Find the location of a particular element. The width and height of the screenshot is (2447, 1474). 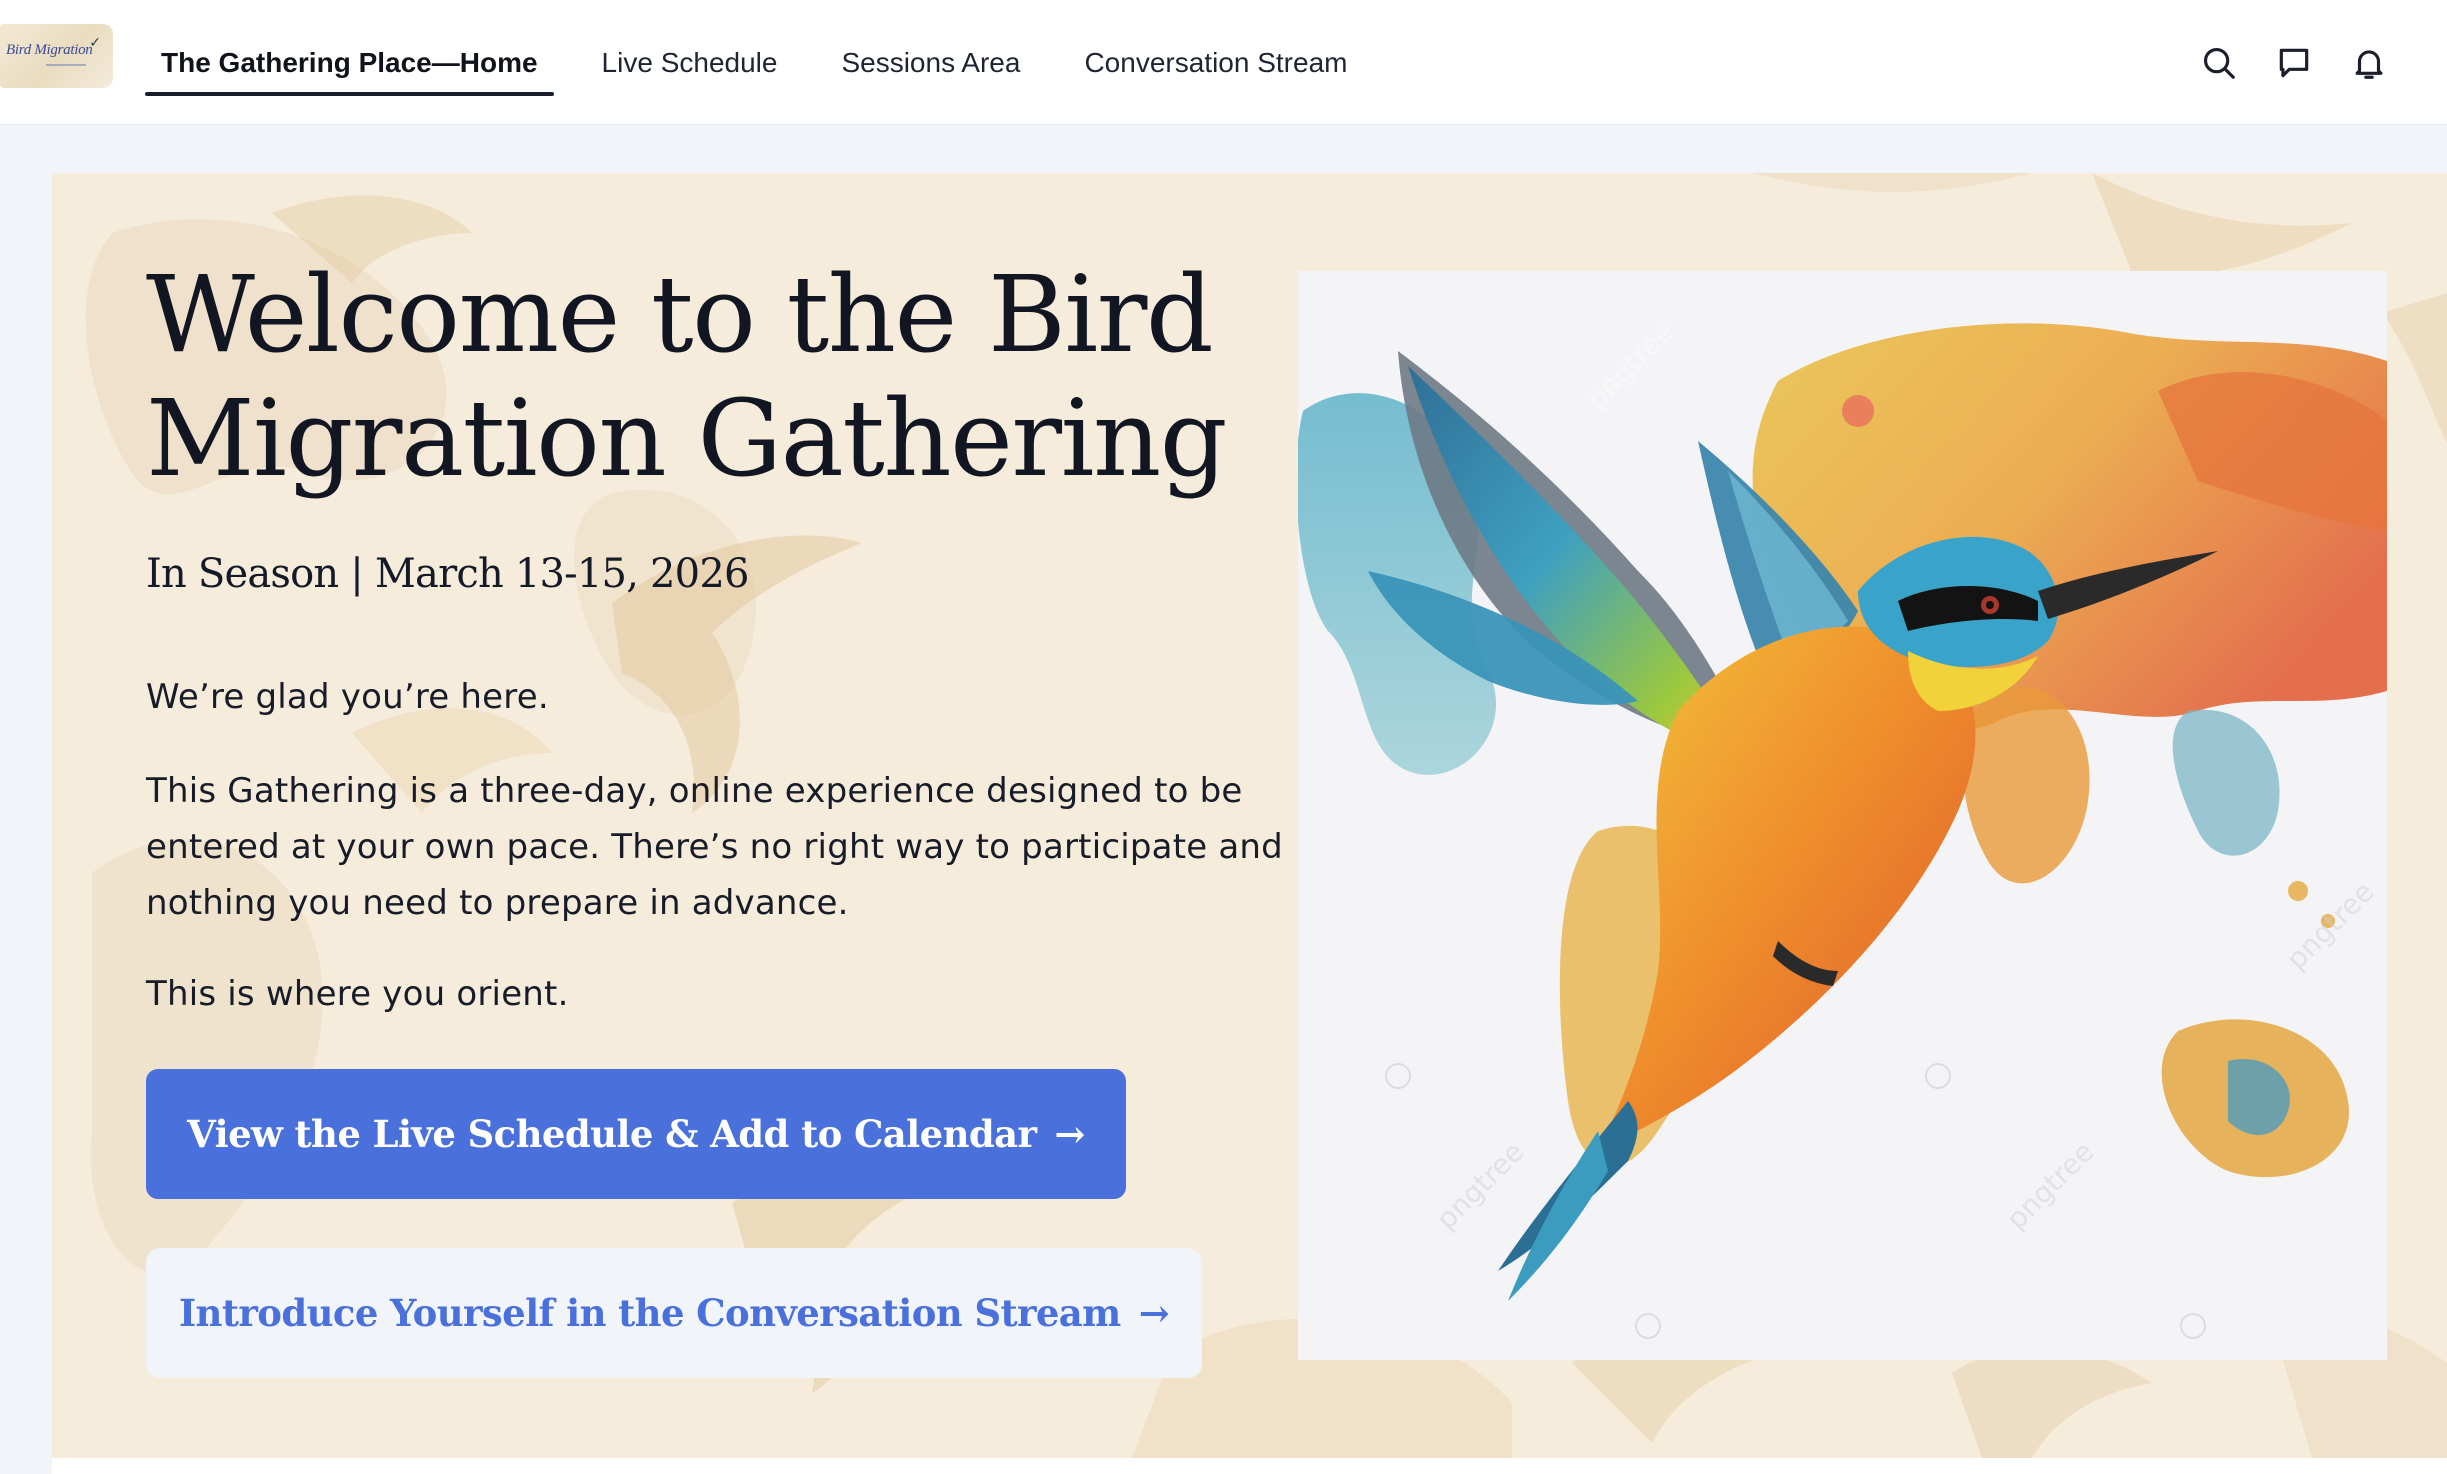

chat-icon is located at coordinates (2294, 63).